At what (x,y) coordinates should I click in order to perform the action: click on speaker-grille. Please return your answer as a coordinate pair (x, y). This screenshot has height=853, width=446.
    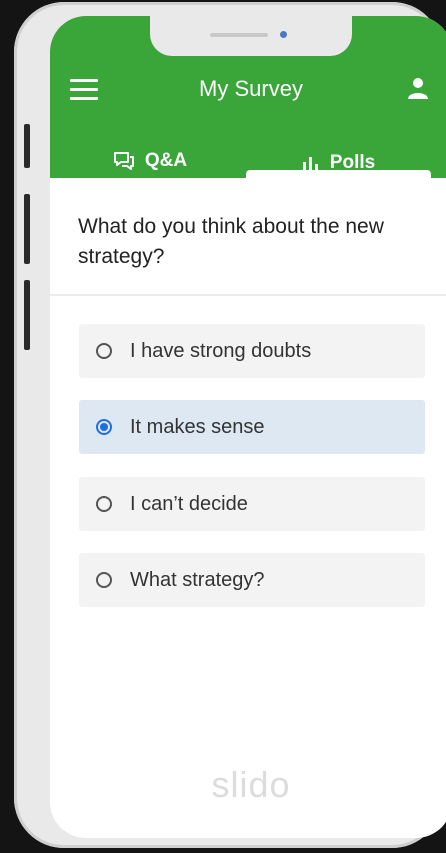
    Looking at the image, I should click on (239, 35).